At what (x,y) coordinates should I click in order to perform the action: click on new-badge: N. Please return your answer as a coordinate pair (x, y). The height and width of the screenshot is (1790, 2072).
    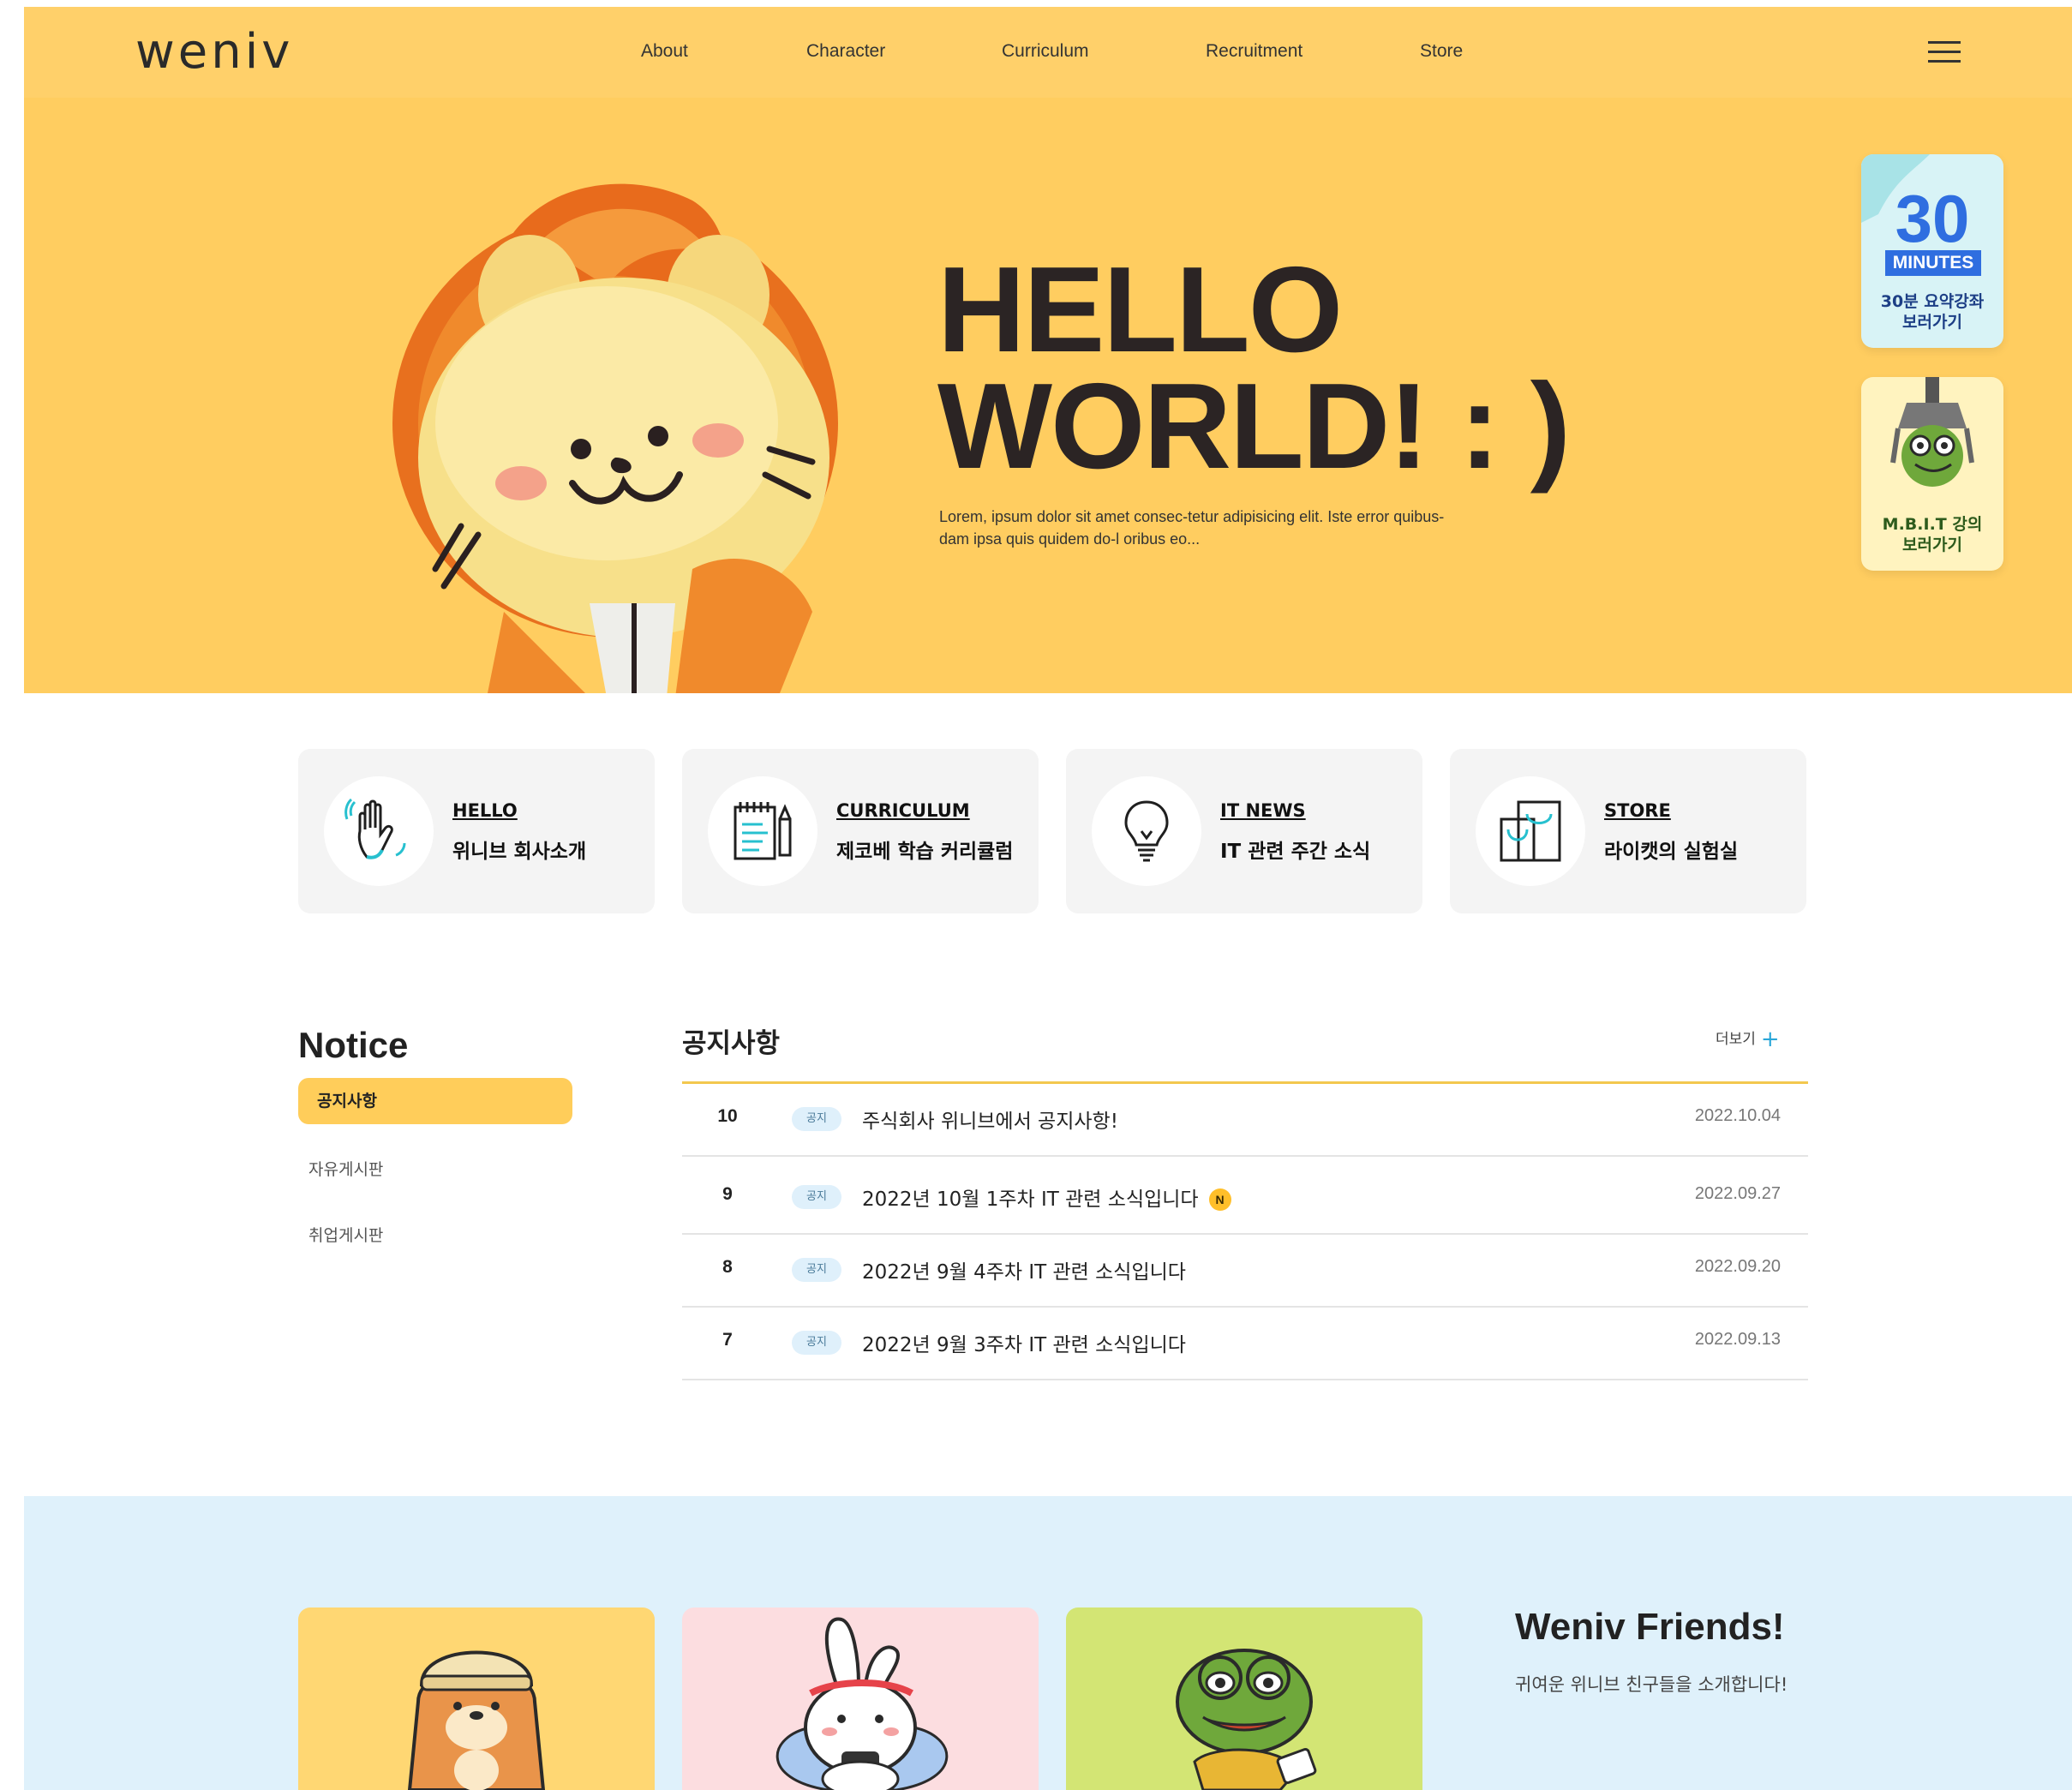
    Looking at the image, I should click on (1219, 1199).